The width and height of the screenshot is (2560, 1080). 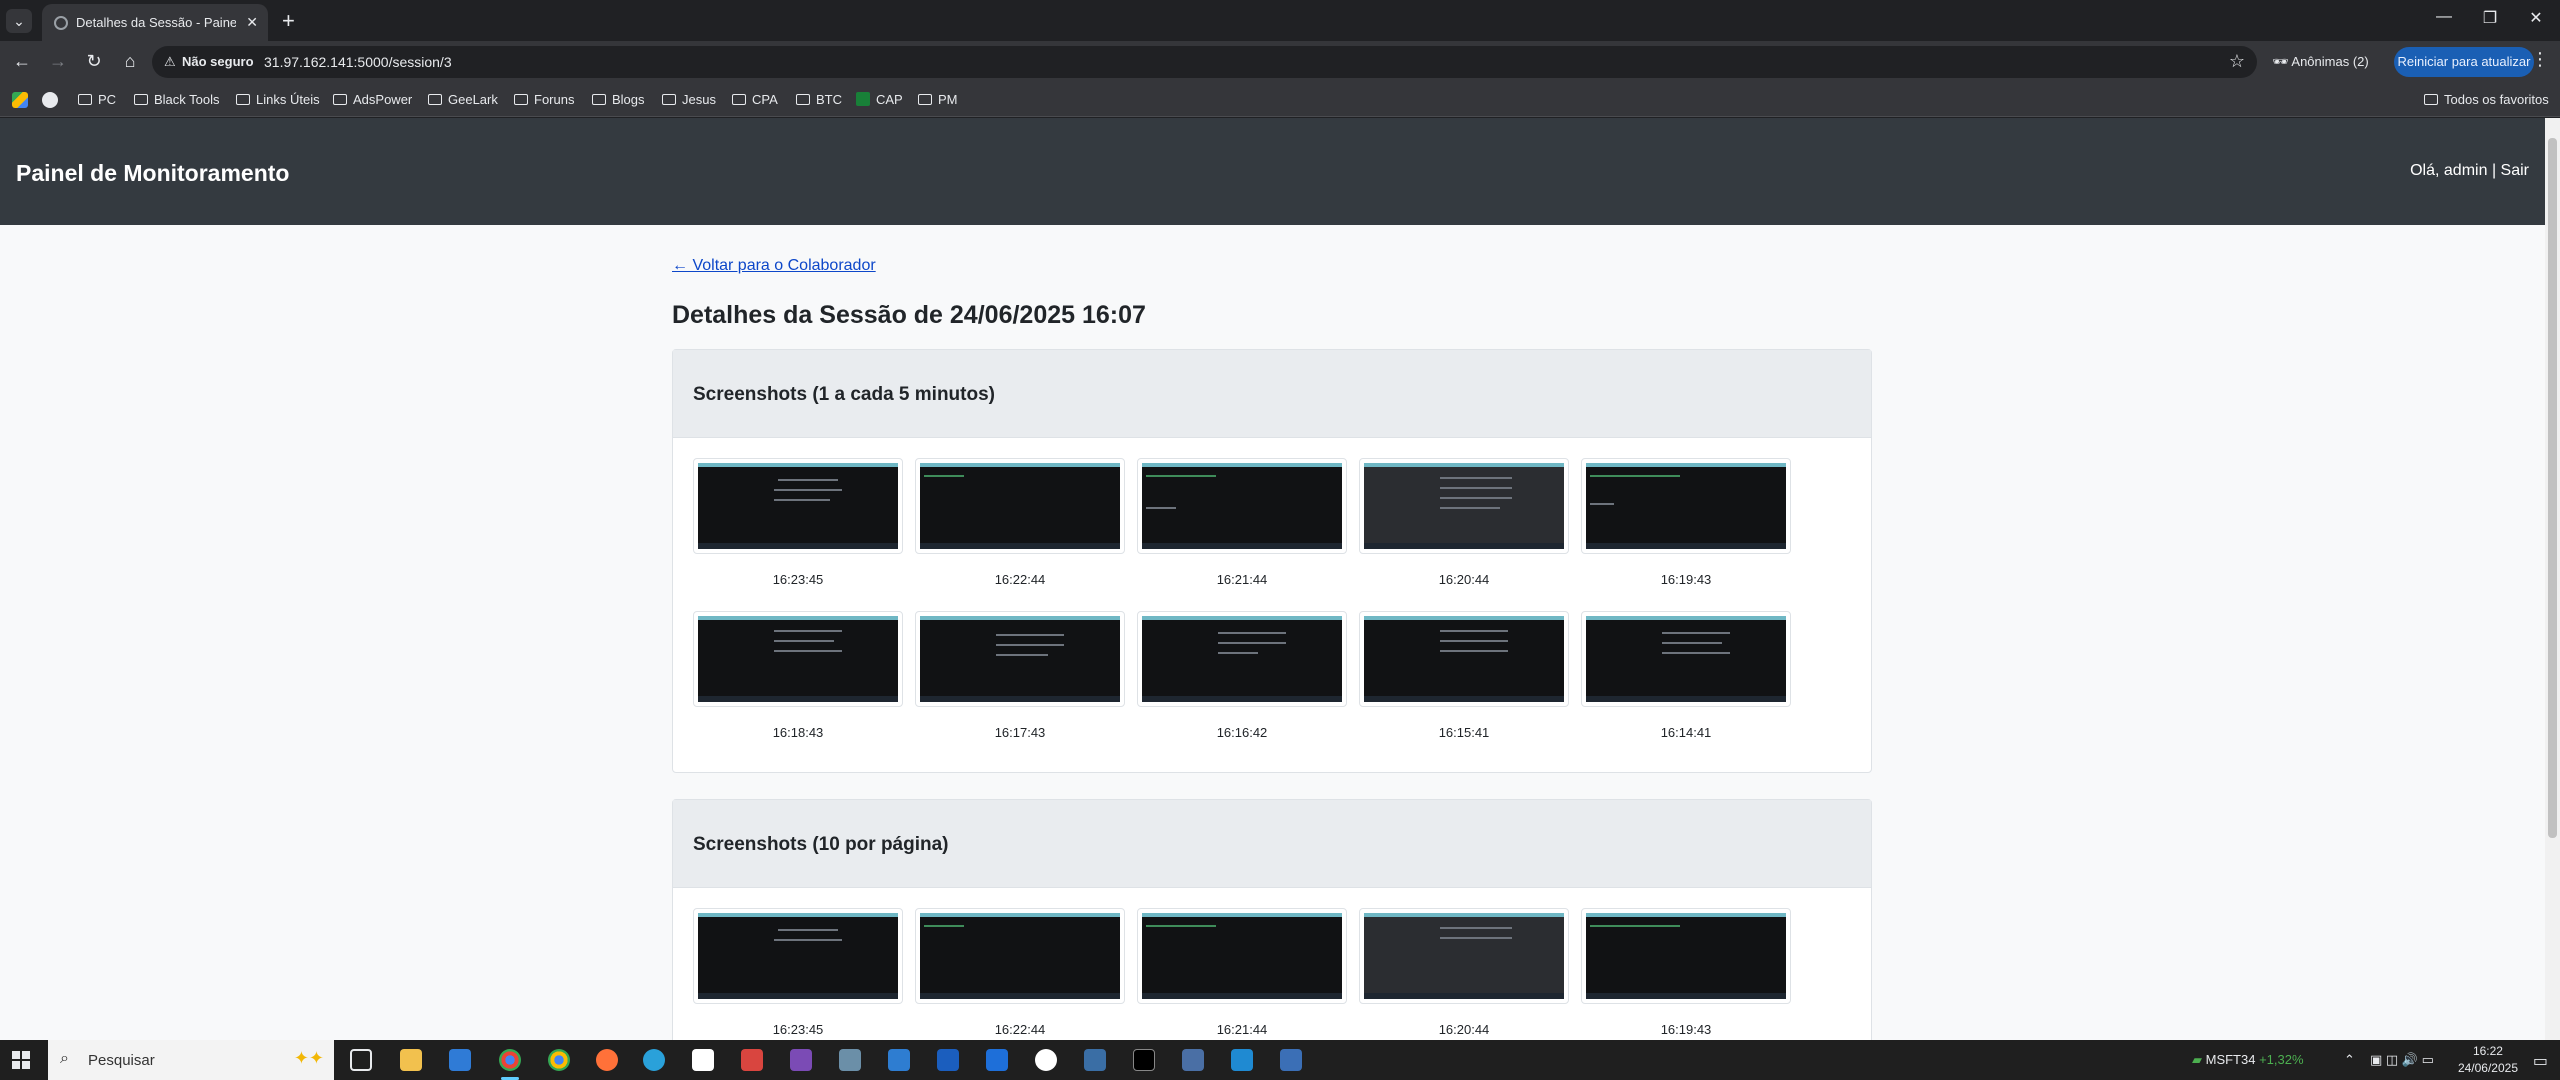 I want to click on screenshot-thumbnail: 16:14:41, so click(x=1686, y=675).